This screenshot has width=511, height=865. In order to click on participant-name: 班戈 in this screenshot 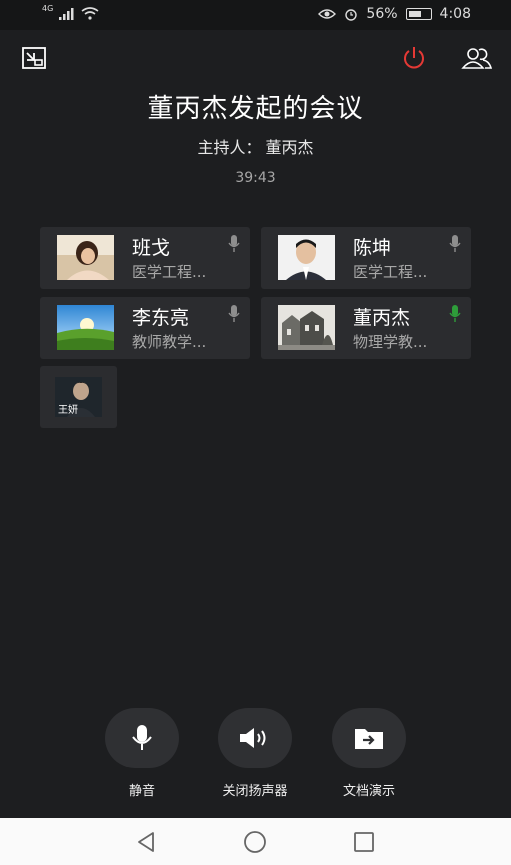, I will do `click(151, 248)`.